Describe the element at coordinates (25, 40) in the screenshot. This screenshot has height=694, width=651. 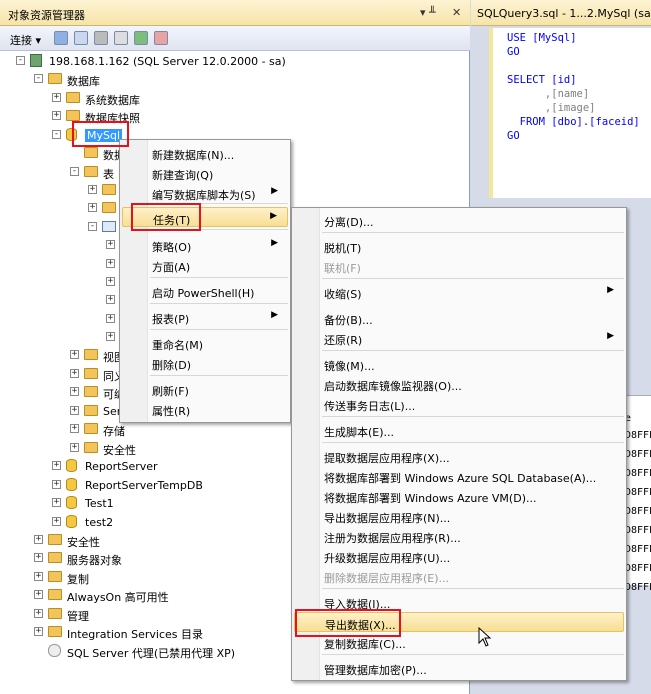
I see `connect-button: 连接 ▾` at that location.